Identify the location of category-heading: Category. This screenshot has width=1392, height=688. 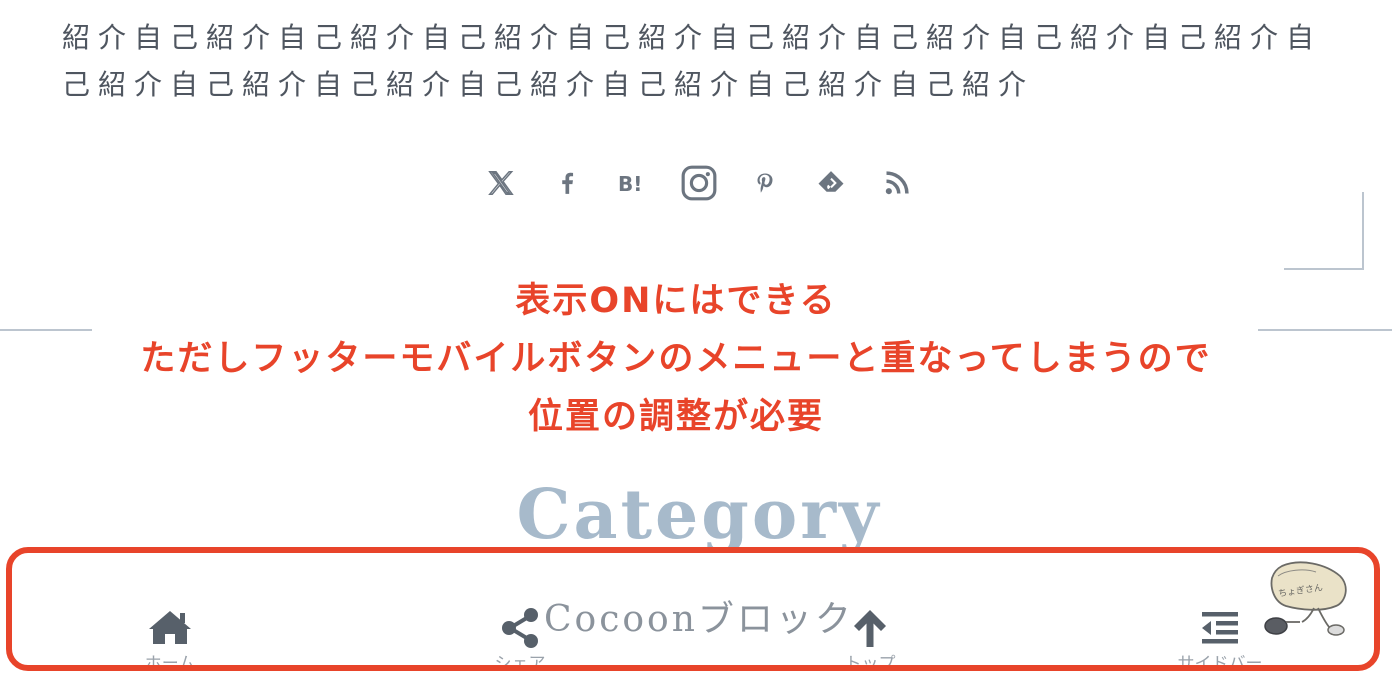
(699, 515).